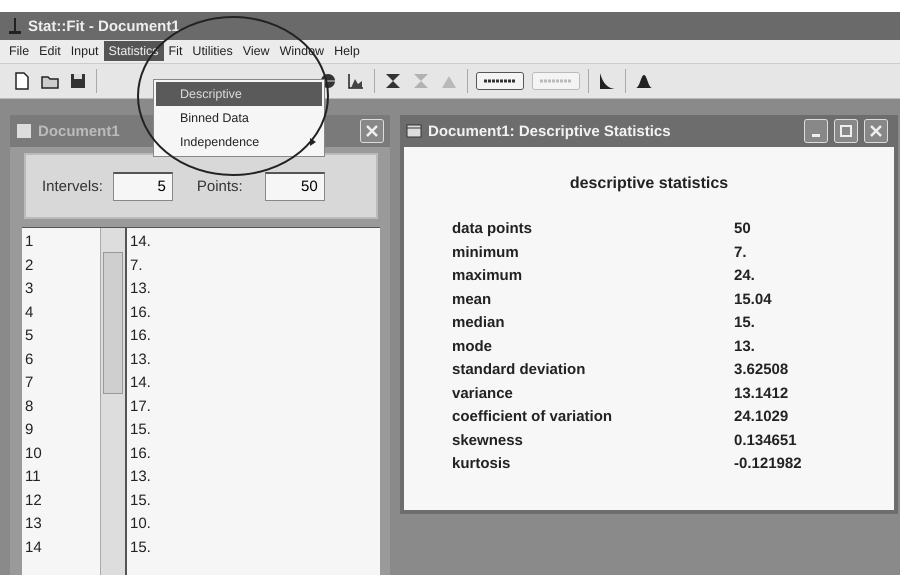  I want to click on app-icon, so click(15, 26).